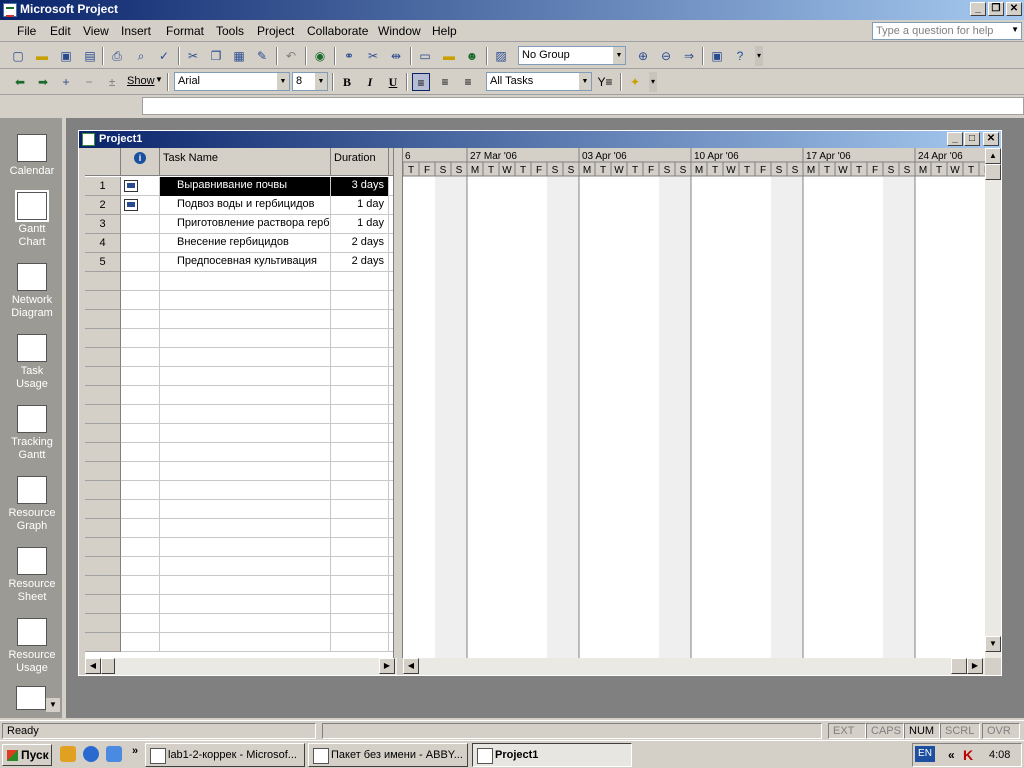 The width and height of the screenshot is (1024, 768). I want to click on outdent-icon: ⬅, so click(20, 82).